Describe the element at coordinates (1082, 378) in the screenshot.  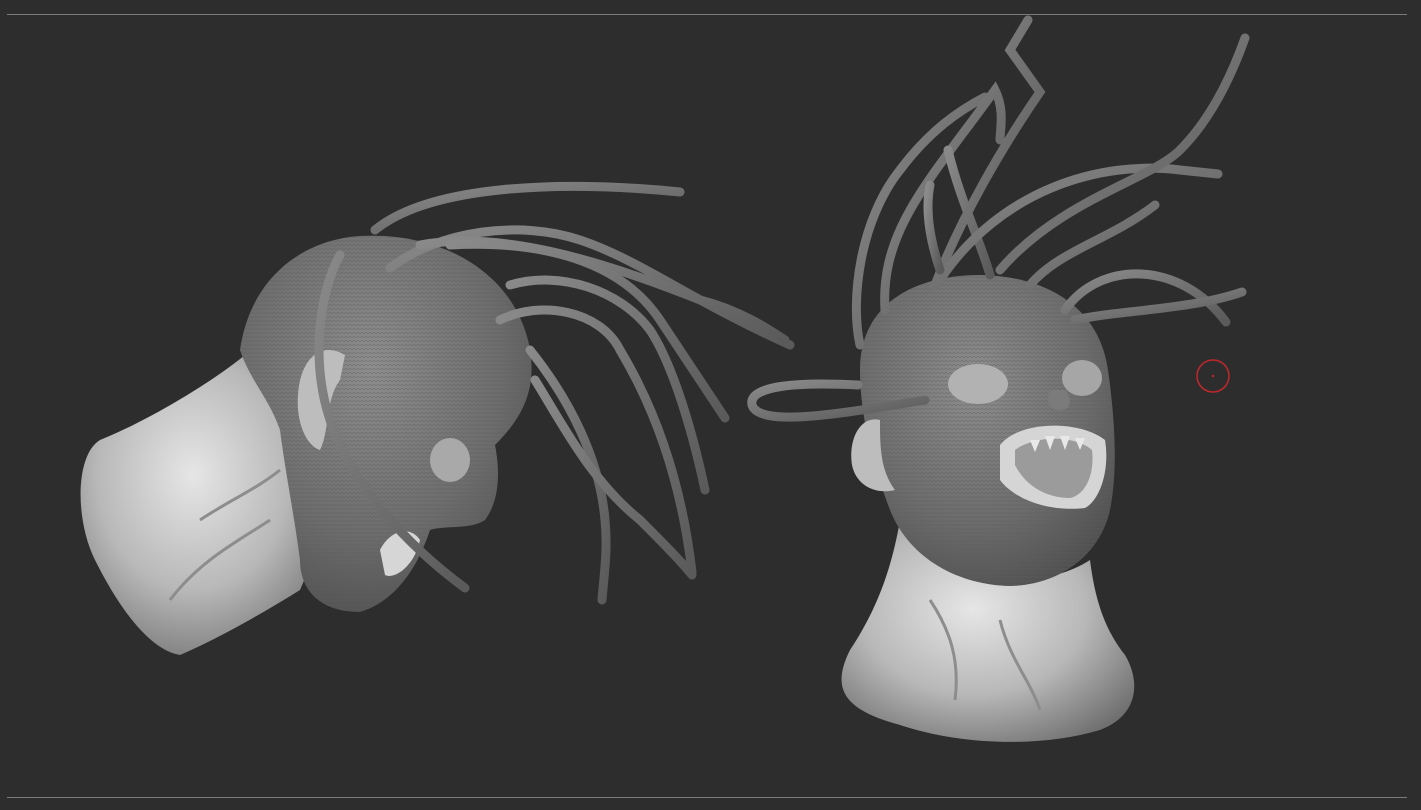
I see `right-eye-right` at that location.